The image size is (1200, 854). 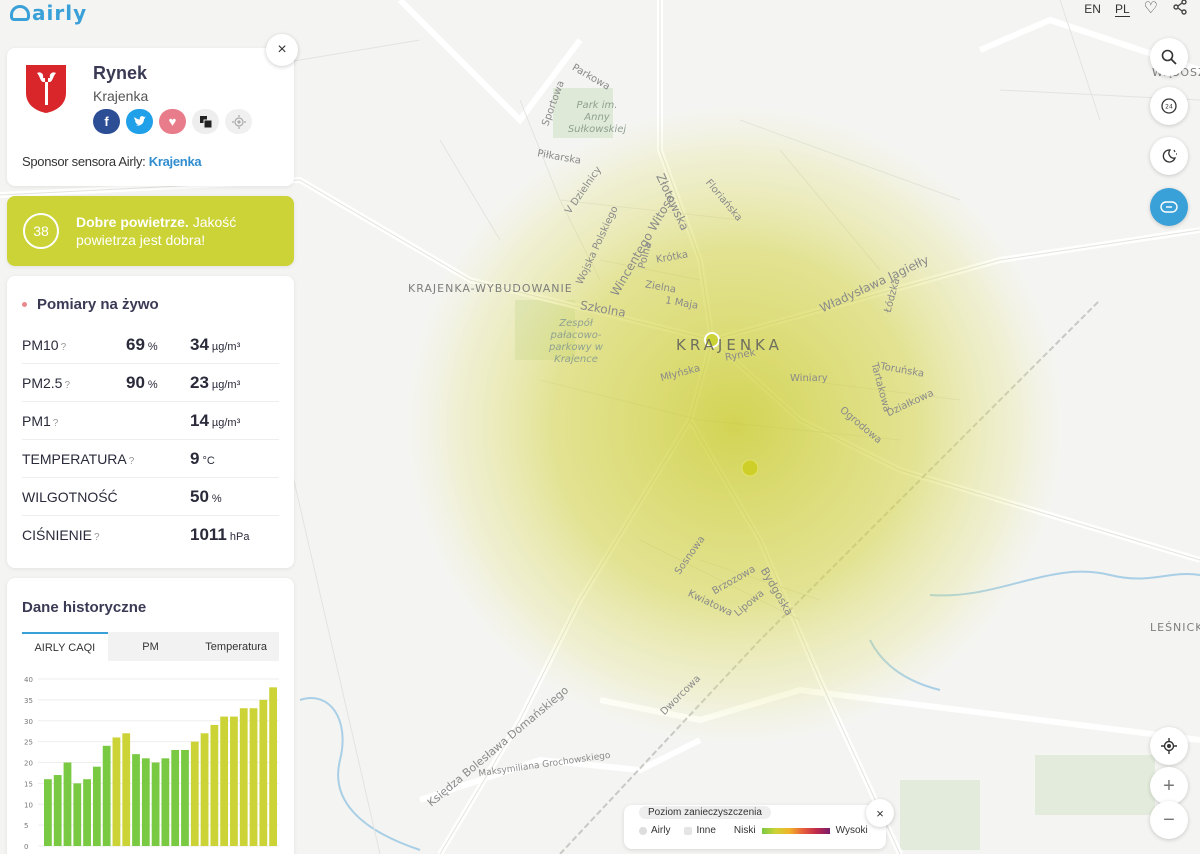 I want to click on search-button, so click(x=1169, y=57).